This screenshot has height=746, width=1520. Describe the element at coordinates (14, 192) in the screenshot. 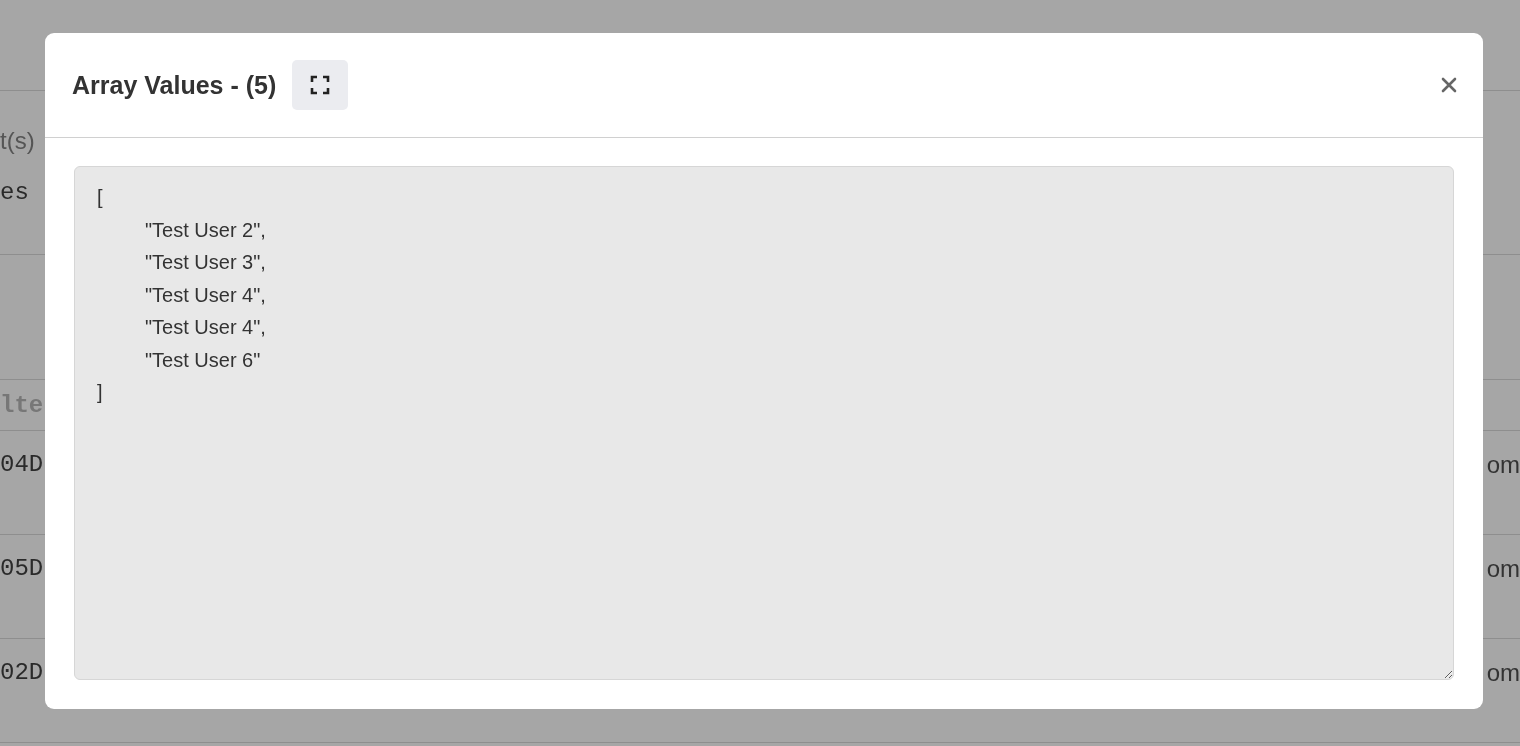

I see `background-text: es` at that location.